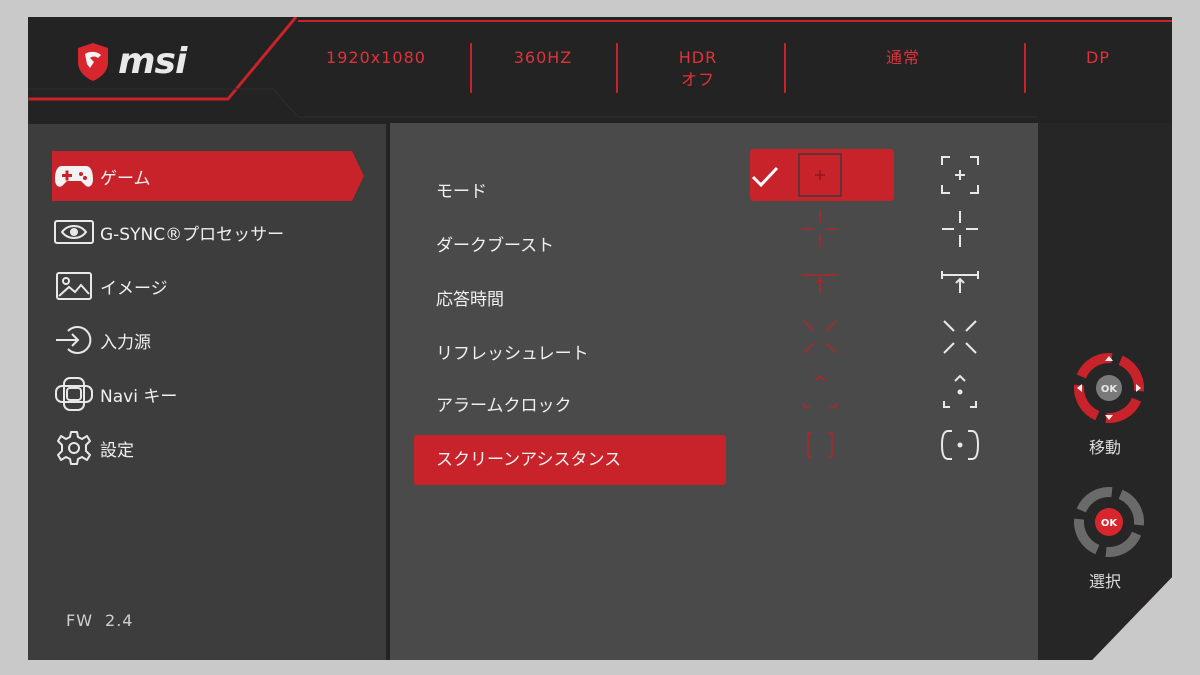 This screenshot has width=1200, height=675. I want to click on menu-item-label: 設定, so click(117, 450).